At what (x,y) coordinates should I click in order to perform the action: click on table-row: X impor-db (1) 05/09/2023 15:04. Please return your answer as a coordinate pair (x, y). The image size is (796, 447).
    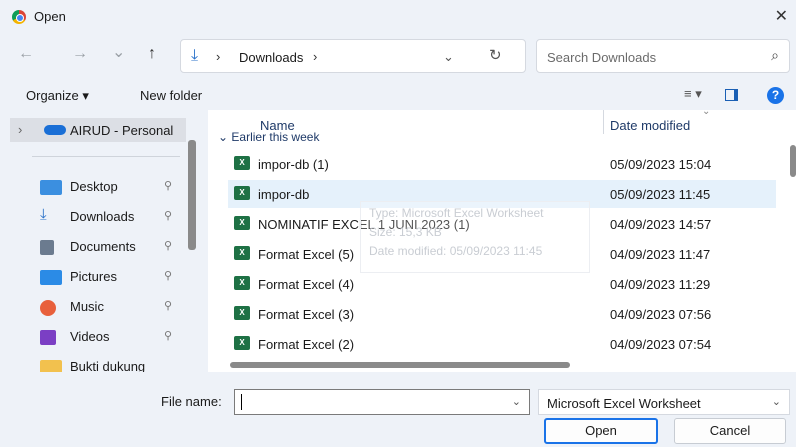
    Looking at the image, I should click on (502, 164).